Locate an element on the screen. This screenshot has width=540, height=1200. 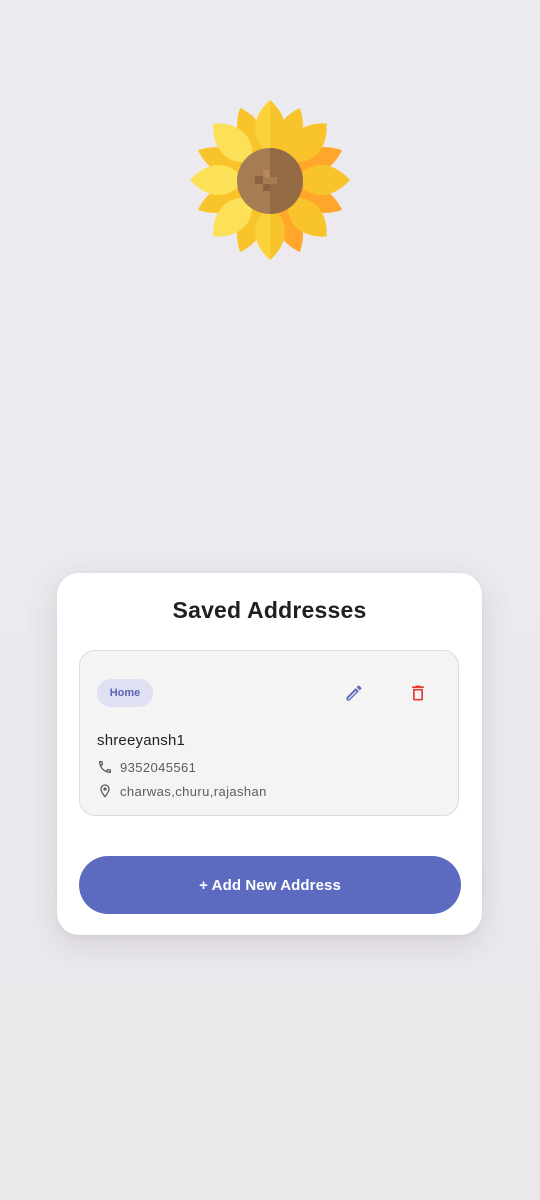
add-new-address-button: + Add New Address is located at coordinates (270, 885).